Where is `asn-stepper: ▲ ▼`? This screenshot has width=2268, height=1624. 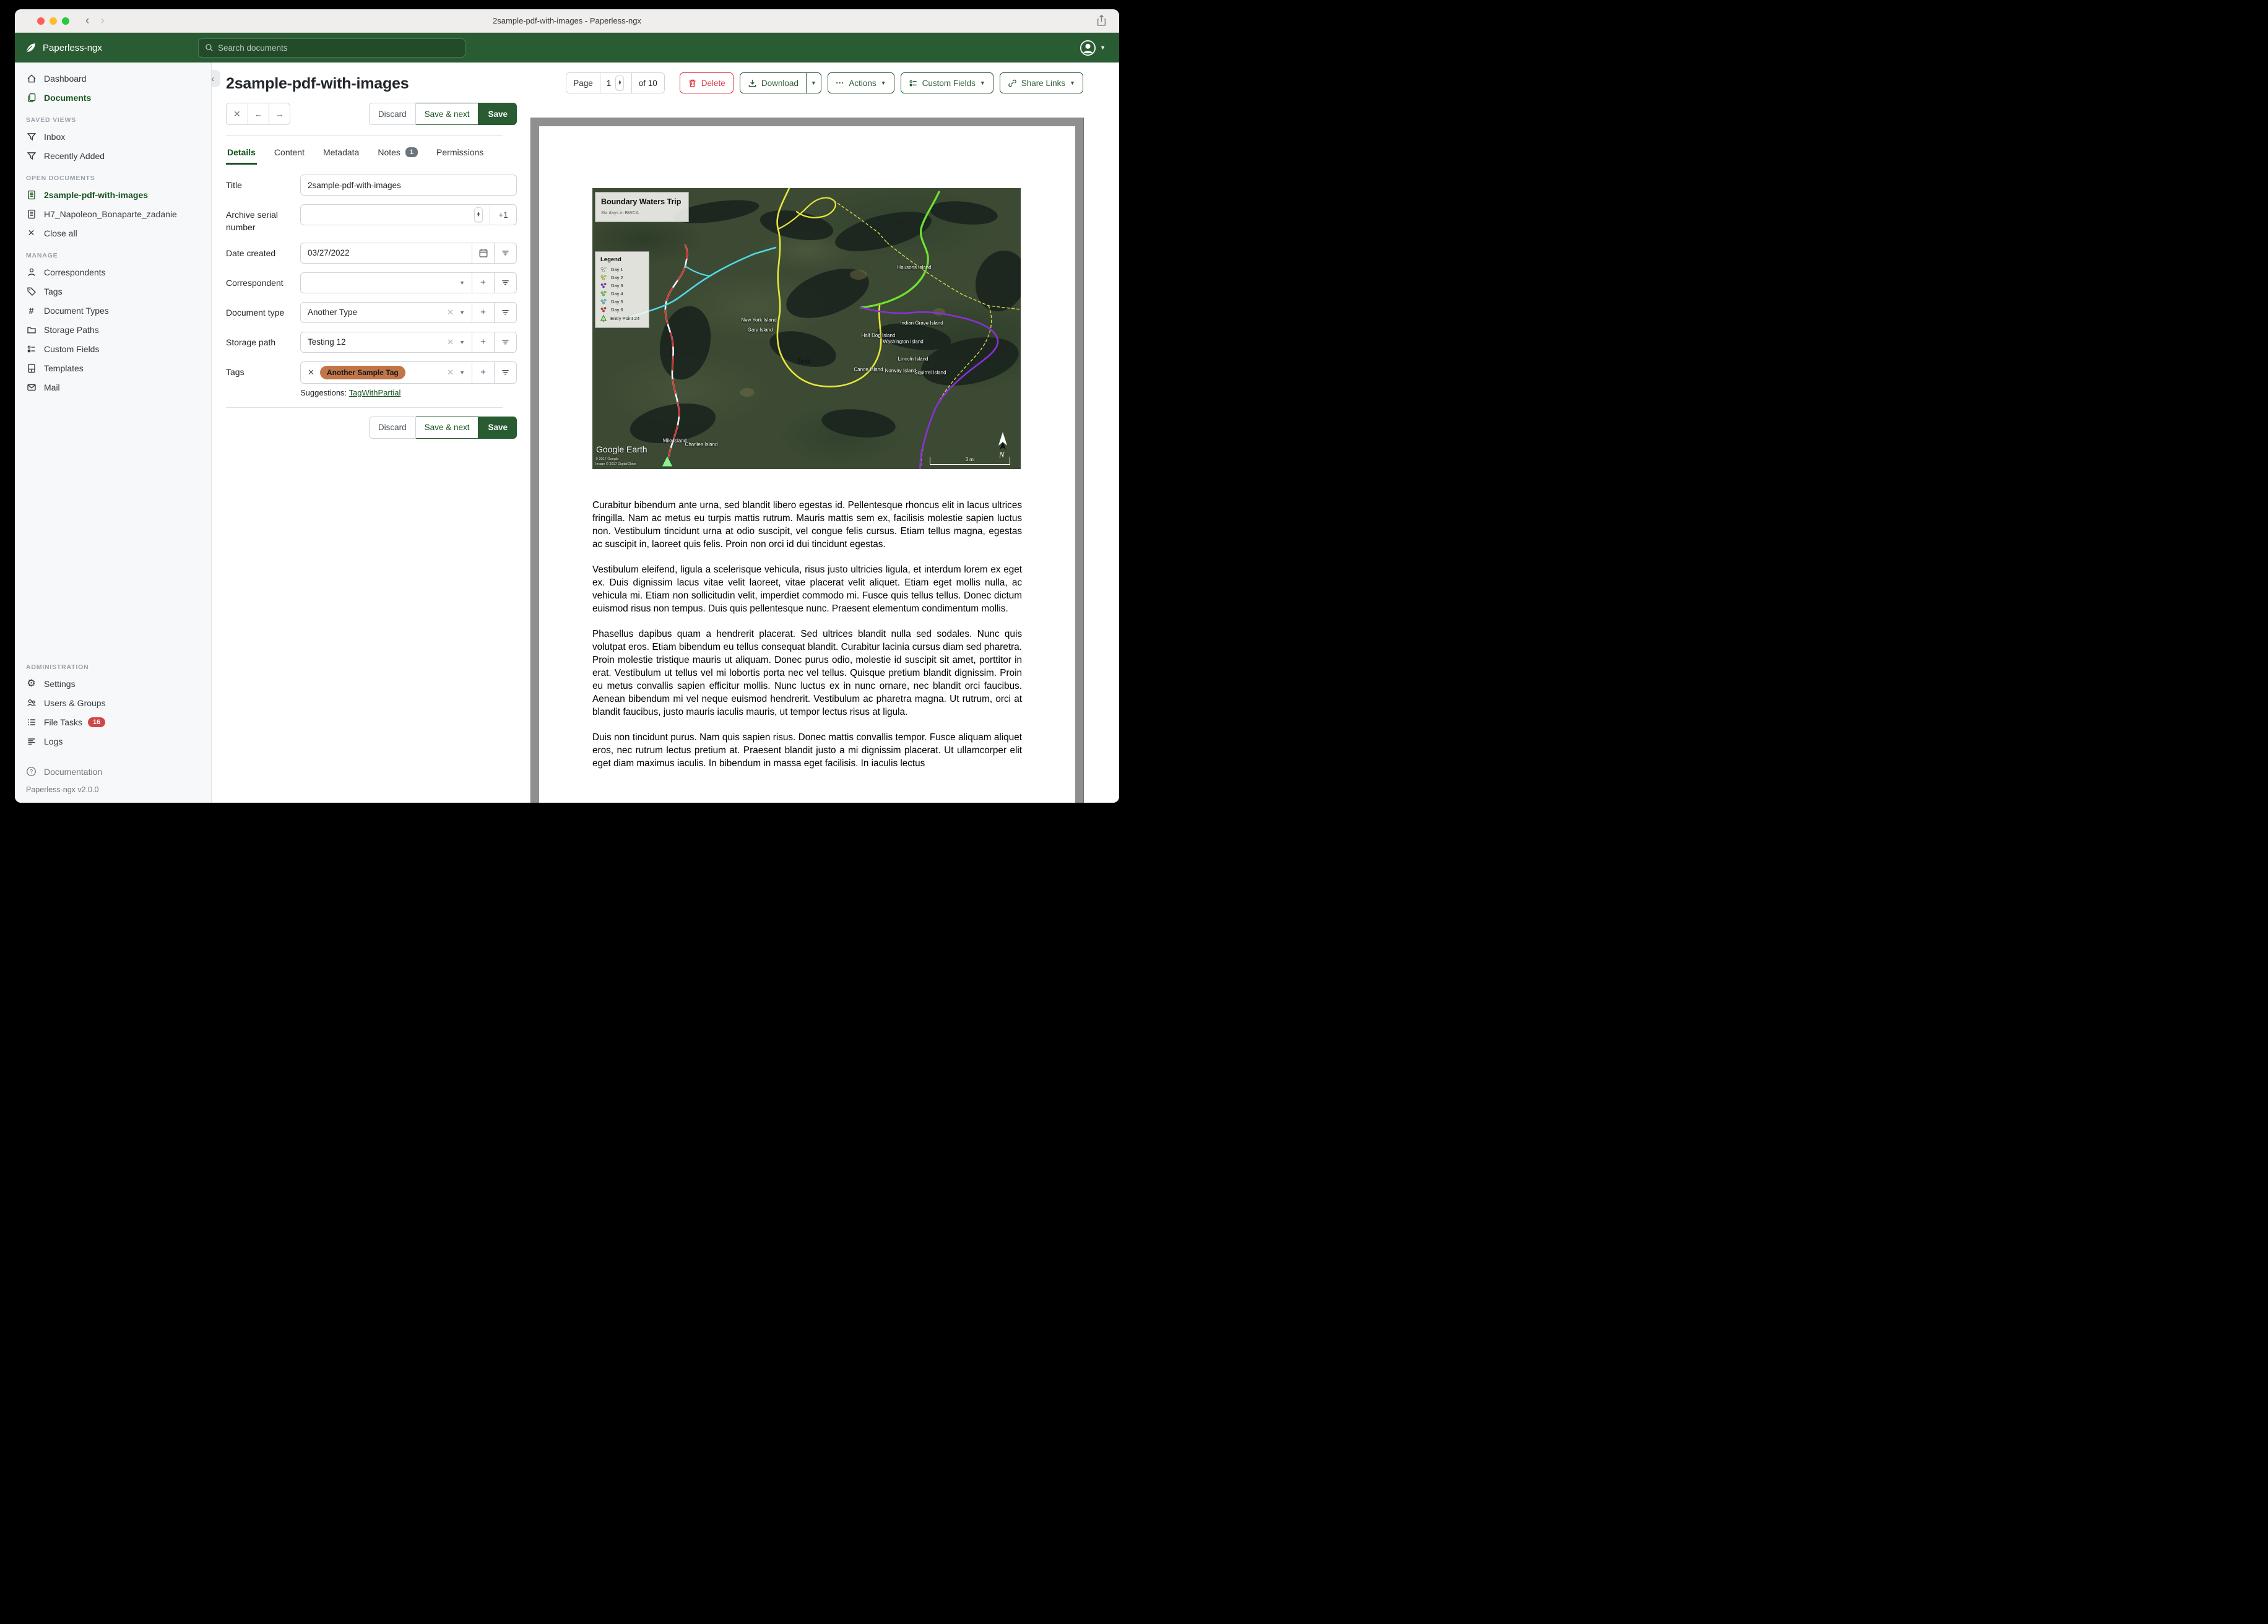
asn-stepper: ▲ ▼ is located at coordinates (478, 215).